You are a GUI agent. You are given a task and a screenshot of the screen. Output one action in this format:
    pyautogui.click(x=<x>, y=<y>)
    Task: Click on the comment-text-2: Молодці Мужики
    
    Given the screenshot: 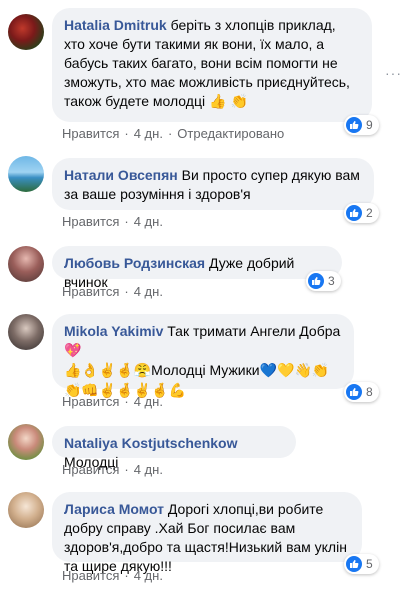 What is the action you would take?
    pyautogui.click(x=205, y=370)
    